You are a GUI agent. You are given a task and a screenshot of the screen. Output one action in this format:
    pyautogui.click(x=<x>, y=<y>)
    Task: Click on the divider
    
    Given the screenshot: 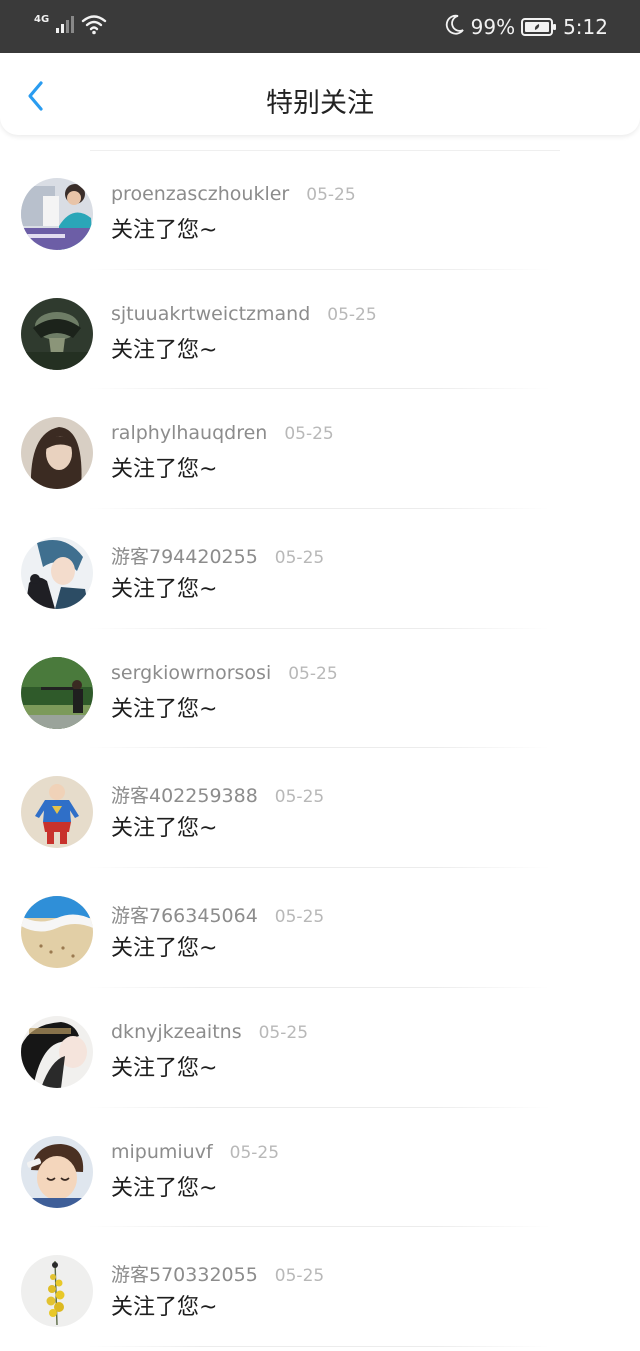 What is the action you would take?
    pyautogui.click(x=319, y=1346)
    